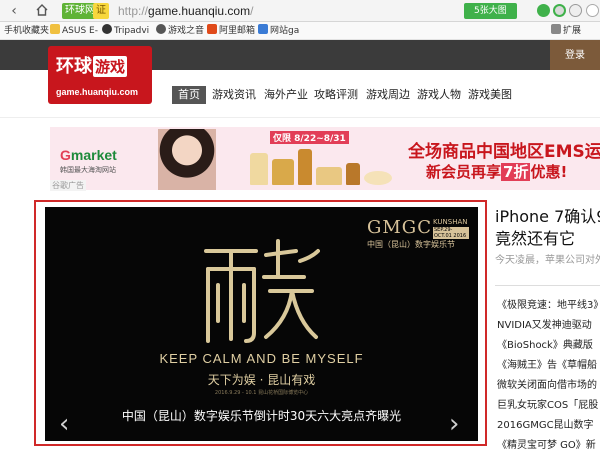 The width and height of the screenshot is (600, 450). I want to click on url-prefix: http://, so click(133, 11).